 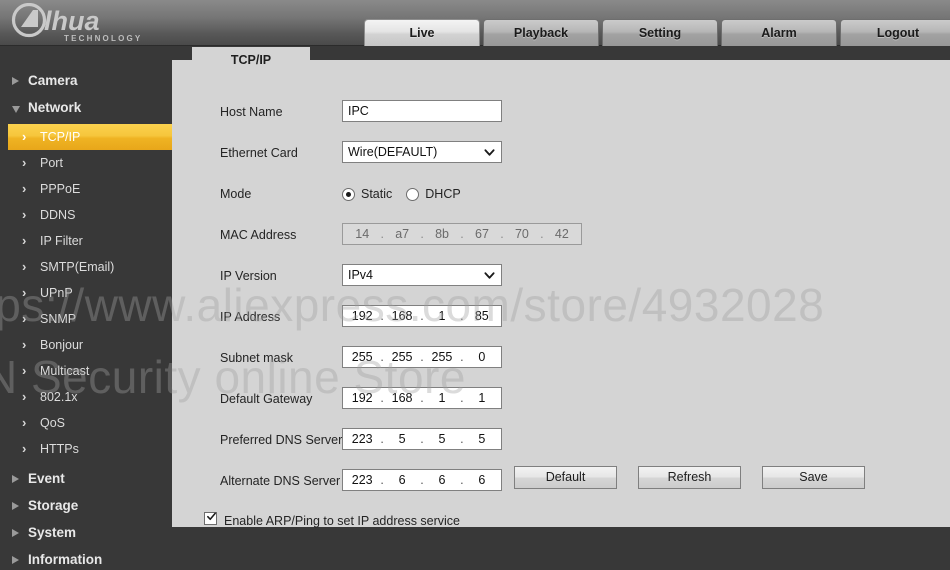 I want to click on gateway-octet-2: 168, so click(x=402, y=398).